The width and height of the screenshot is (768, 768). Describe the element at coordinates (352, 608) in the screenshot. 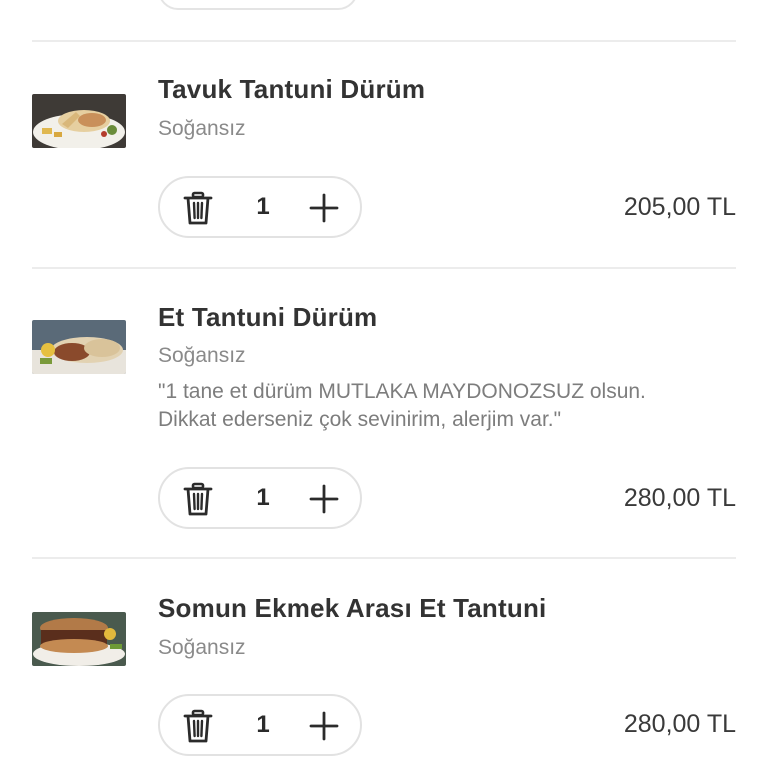

I see `item-name: Somun Ekmek Arası Et Tantuni` at that location.